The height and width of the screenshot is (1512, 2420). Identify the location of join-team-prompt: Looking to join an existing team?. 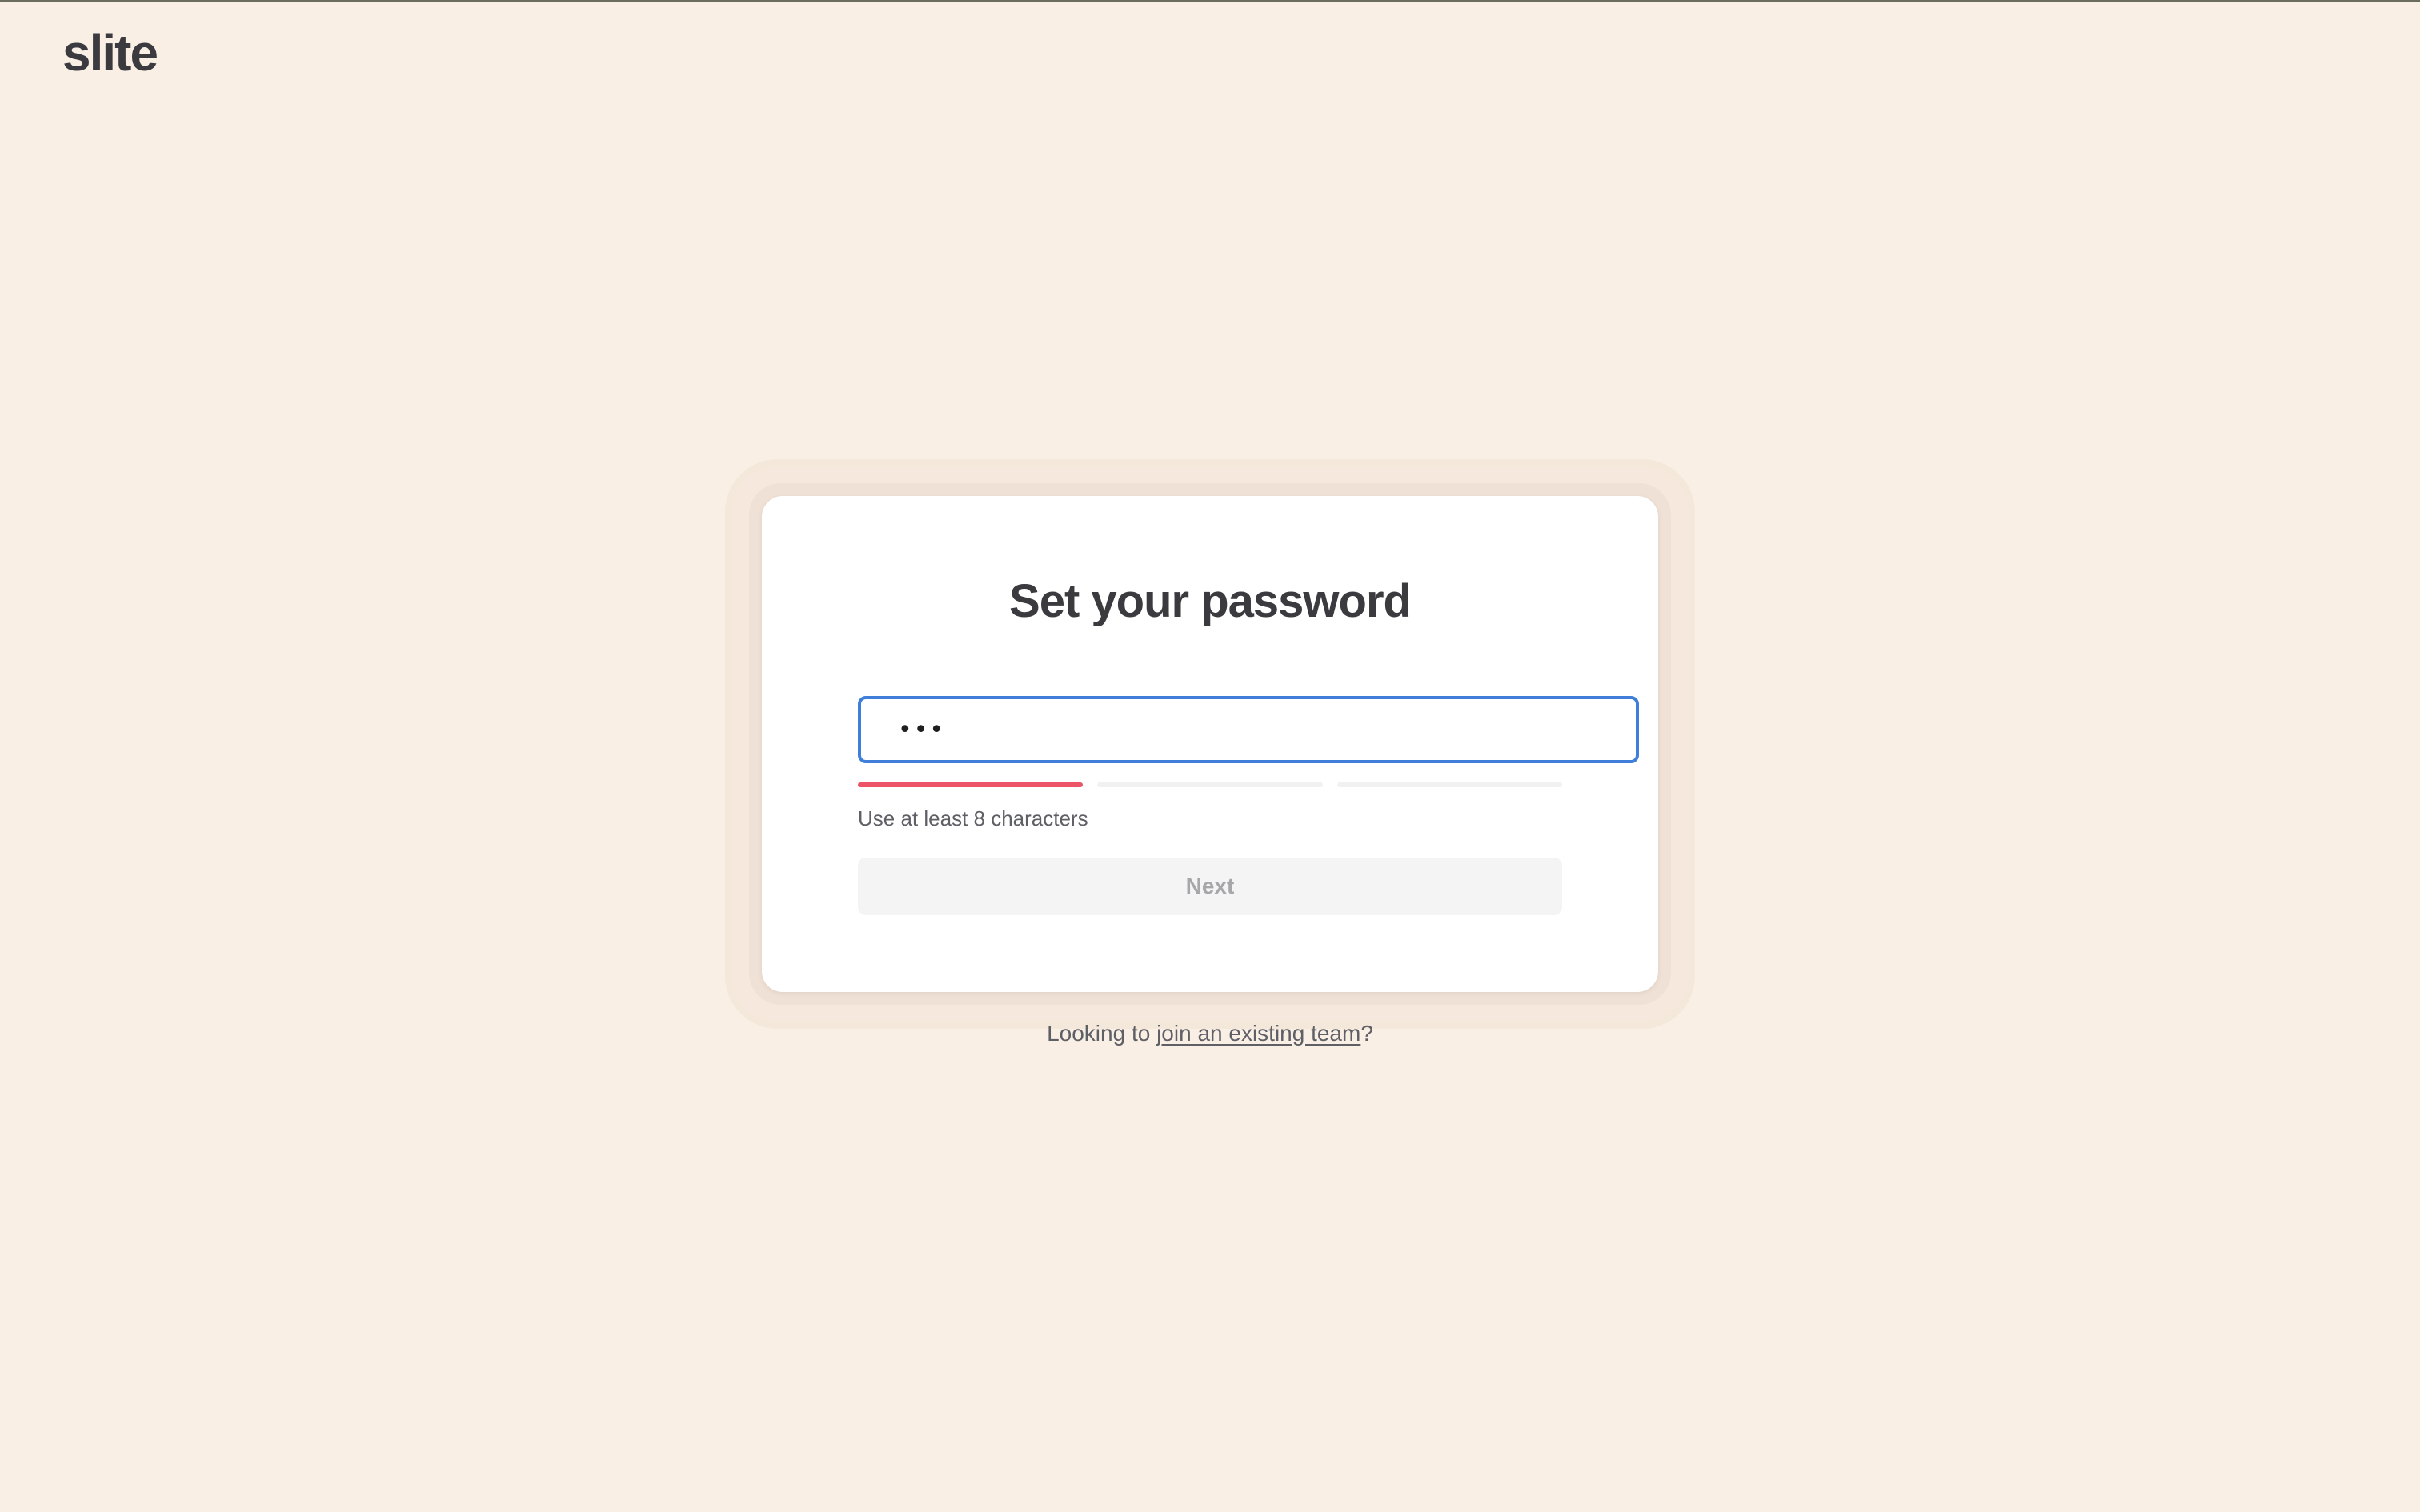
(1210, 1033).